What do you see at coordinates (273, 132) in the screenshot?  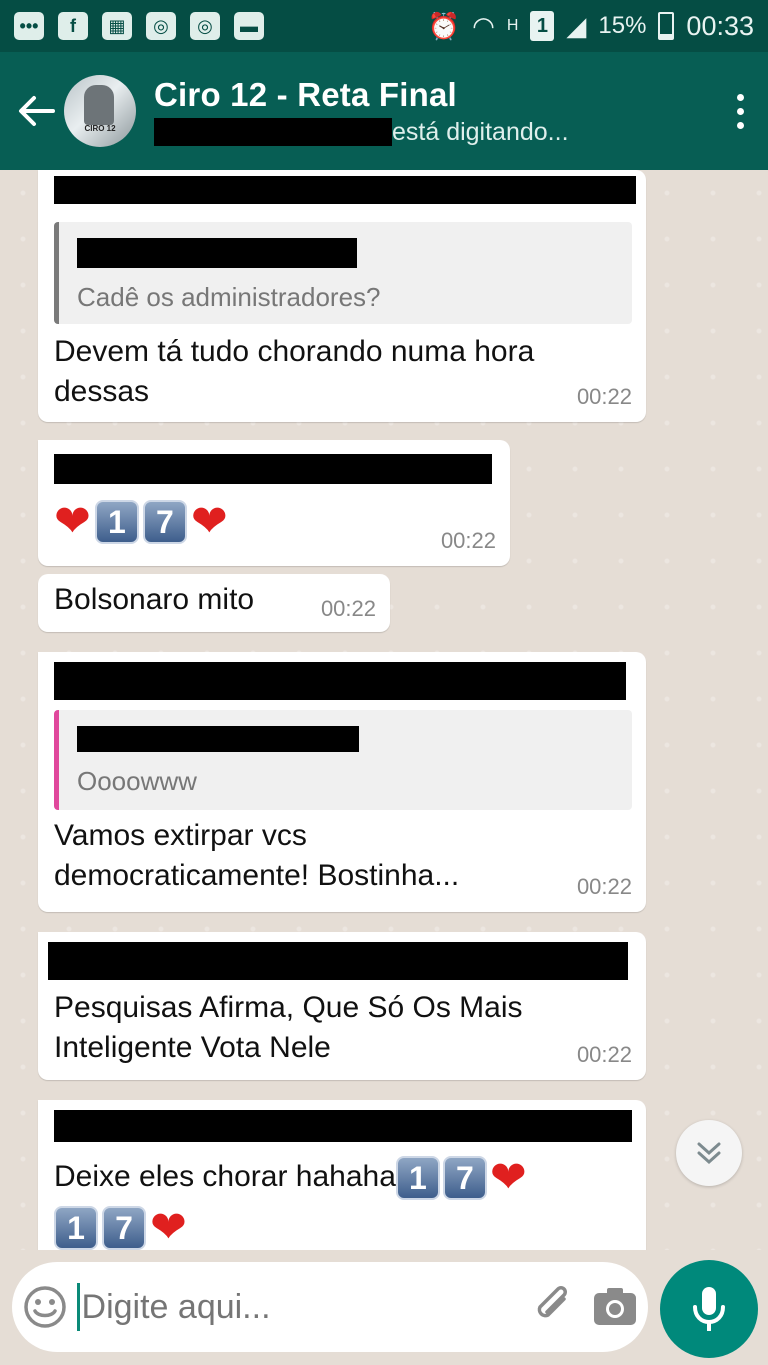 I see `redacted-name` at bounding box center [273, 132].